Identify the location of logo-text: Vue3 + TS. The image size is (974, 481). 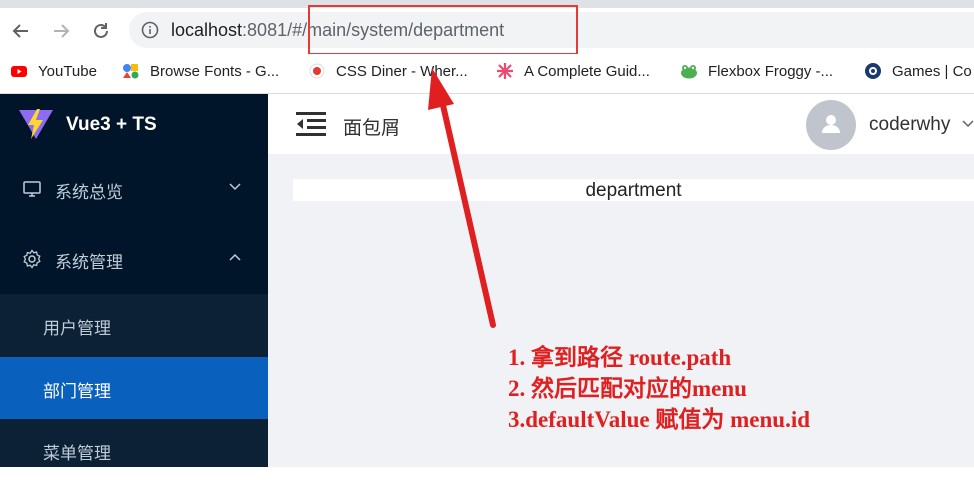
(111, 124).